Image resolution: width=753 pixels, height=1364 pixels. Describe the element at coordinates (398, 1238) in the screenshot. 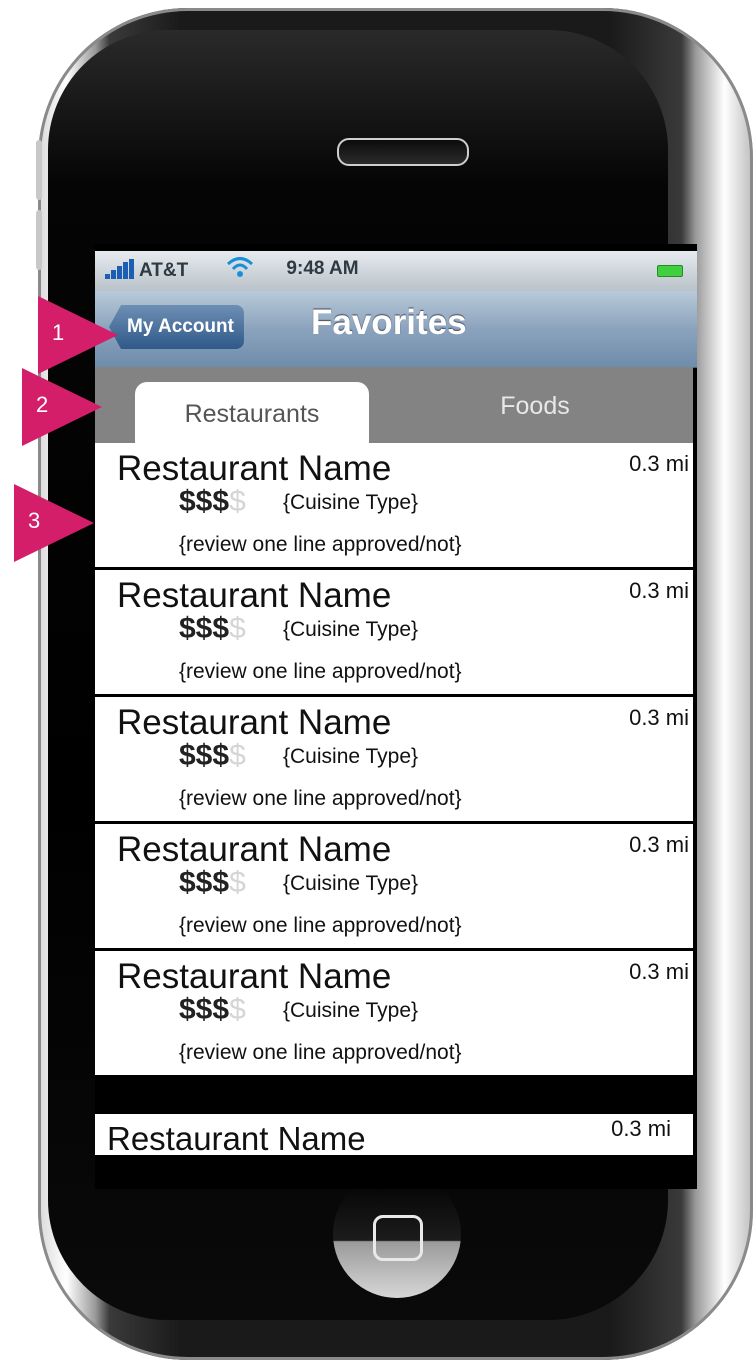

I see `home-square-icon` at that location.